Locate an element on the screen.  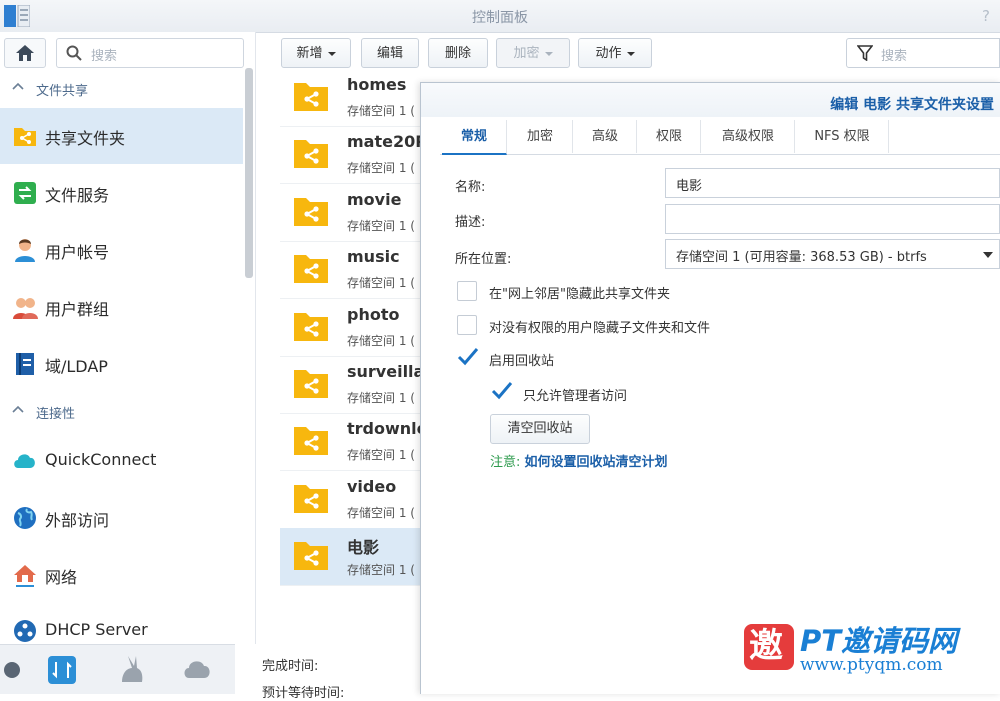
sidebar-item-file-services: 文件服务 is located at coordinates (121, 193).